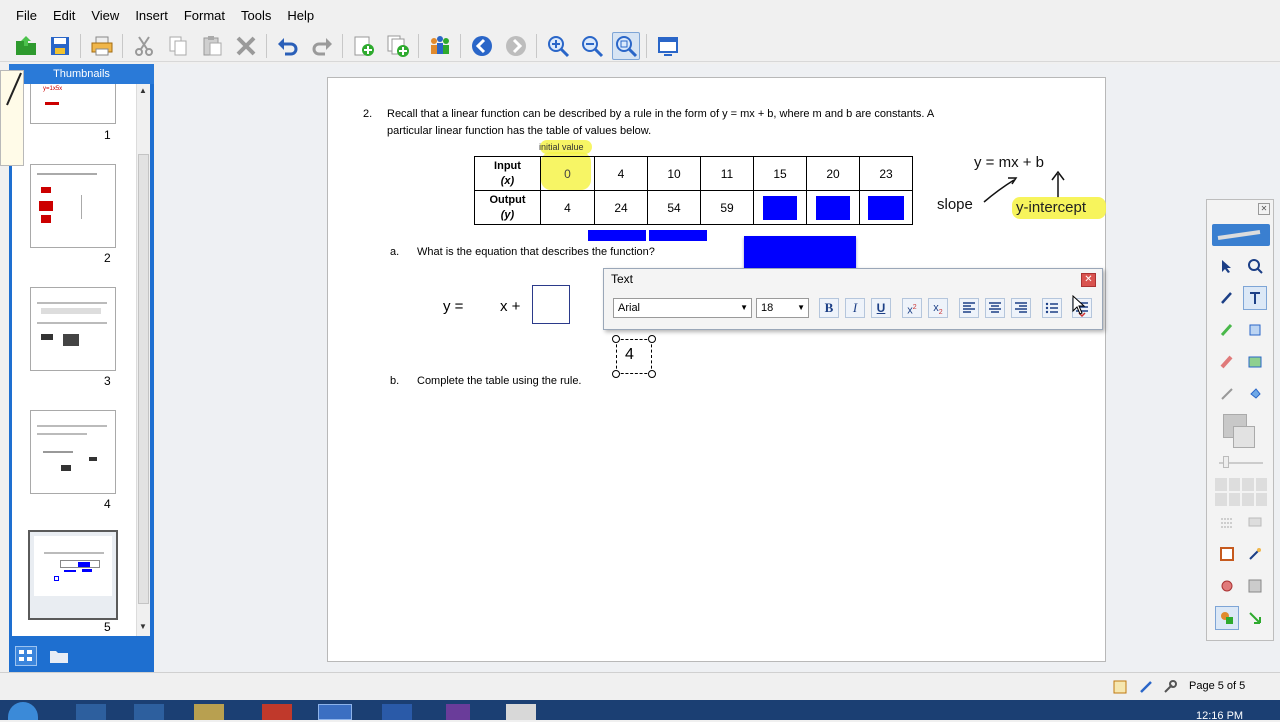 This screenshot has width=1280, height=722. Describe the element at coordinates (1255, 586) in the screenshot. I see `screen-shade-icon` at that location.